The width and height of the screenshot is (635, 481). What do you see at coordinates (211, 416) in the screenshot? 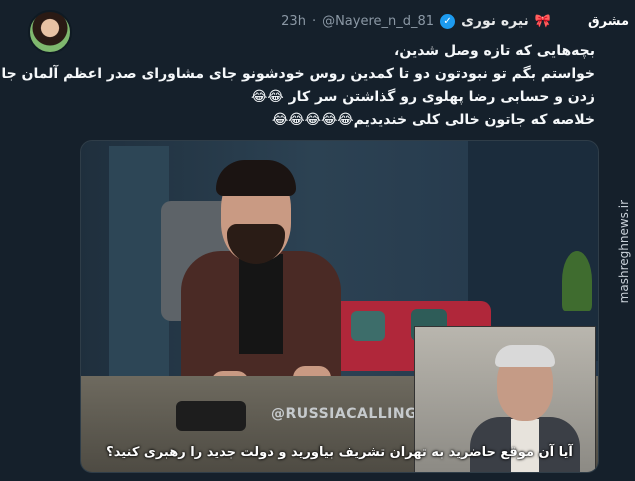
I see `device` at bounding box center [211, 416].